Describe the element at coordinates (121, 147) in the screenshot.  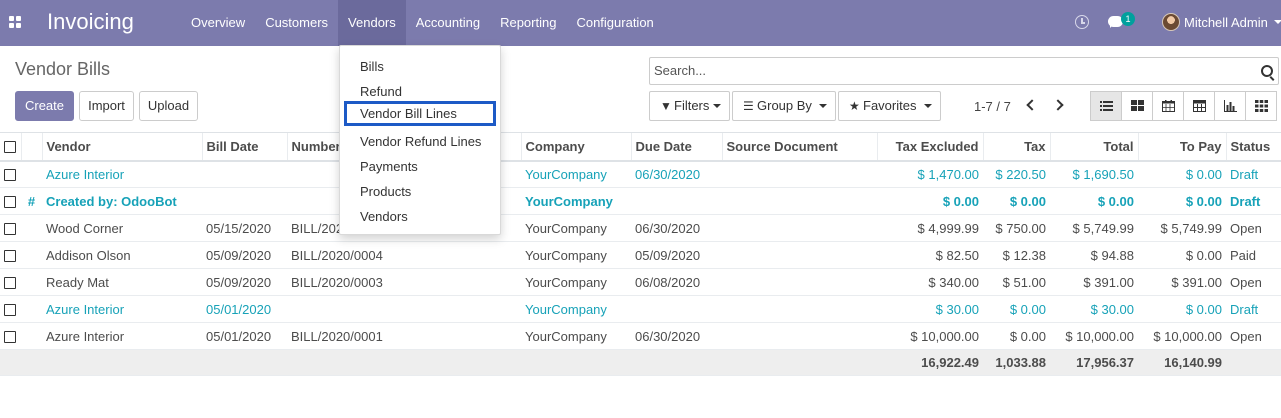
I see `column-header-vendor: Vendor` at that location.